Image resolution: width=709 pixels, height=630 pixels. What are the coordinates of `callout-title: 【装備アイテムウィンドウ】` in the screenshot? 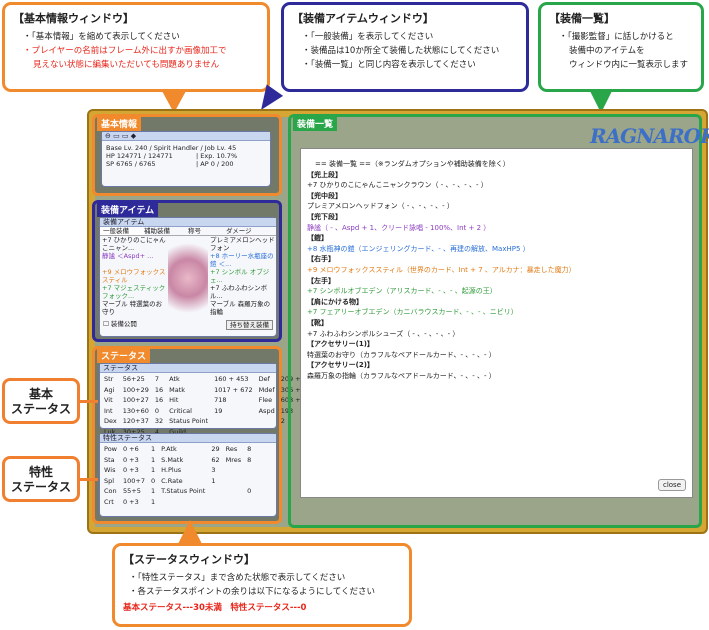 It's located at (363, 18).